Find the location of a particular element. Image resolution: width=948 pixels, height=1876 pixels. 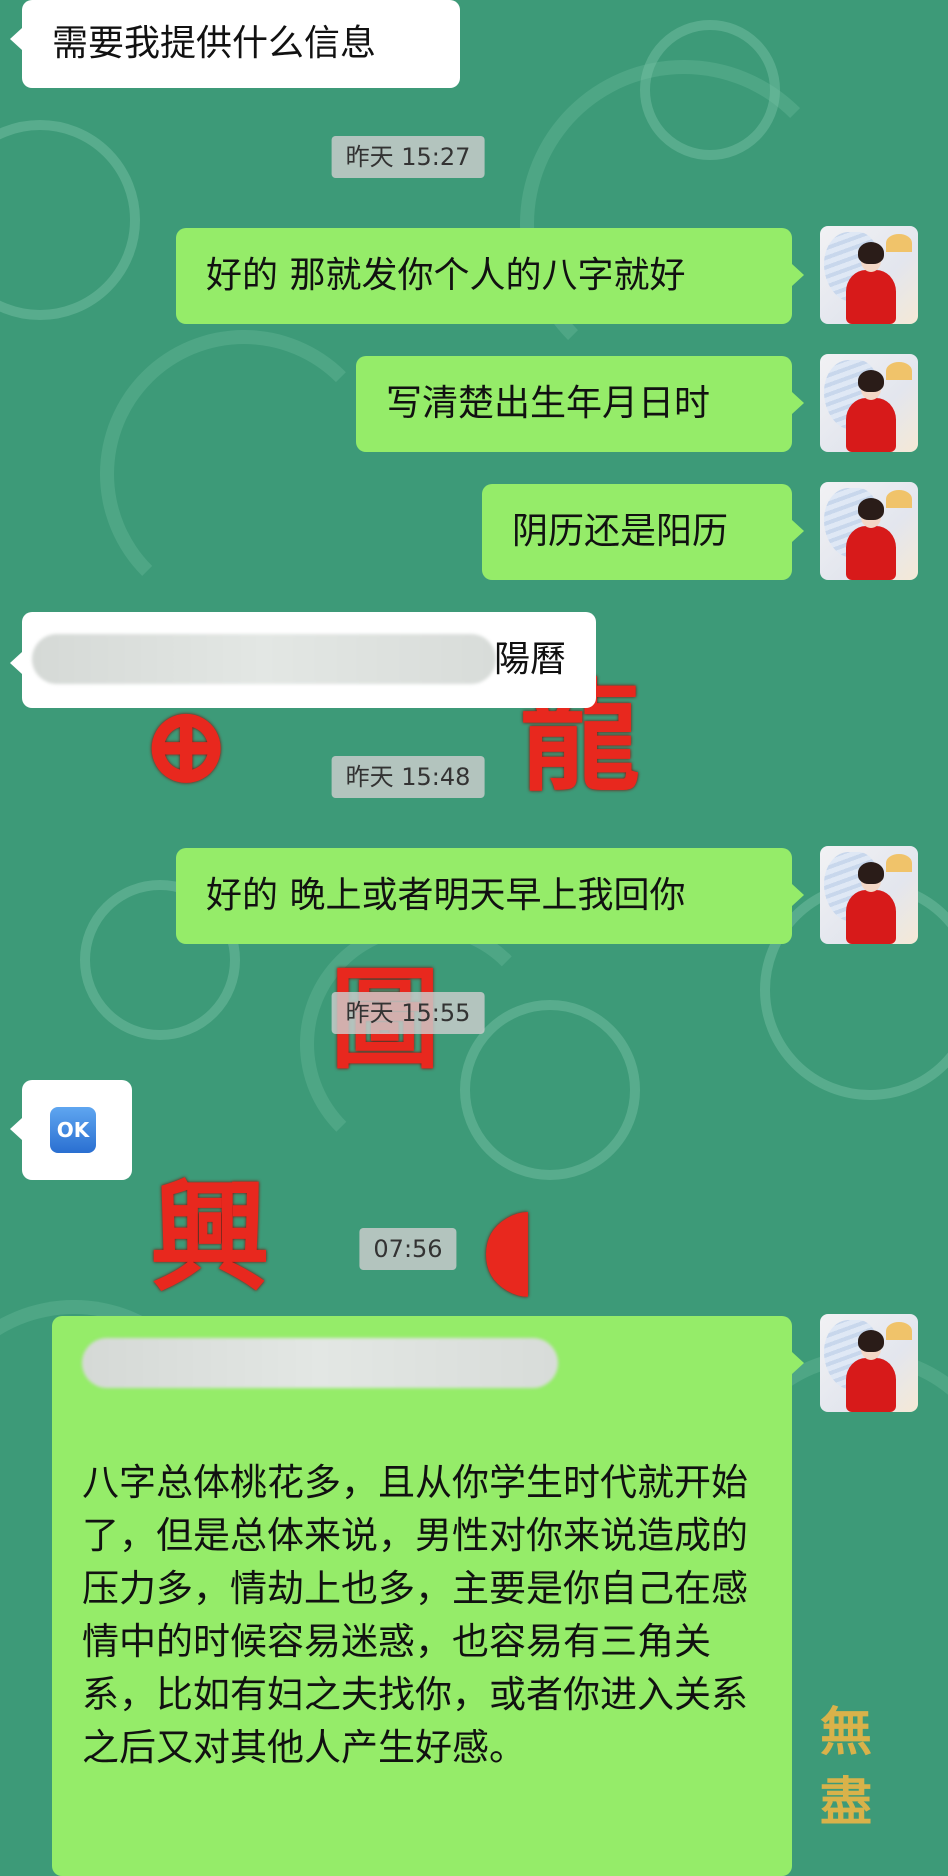

message-text: 写清楚出生年月日时 is located at coordinates (548, 403).